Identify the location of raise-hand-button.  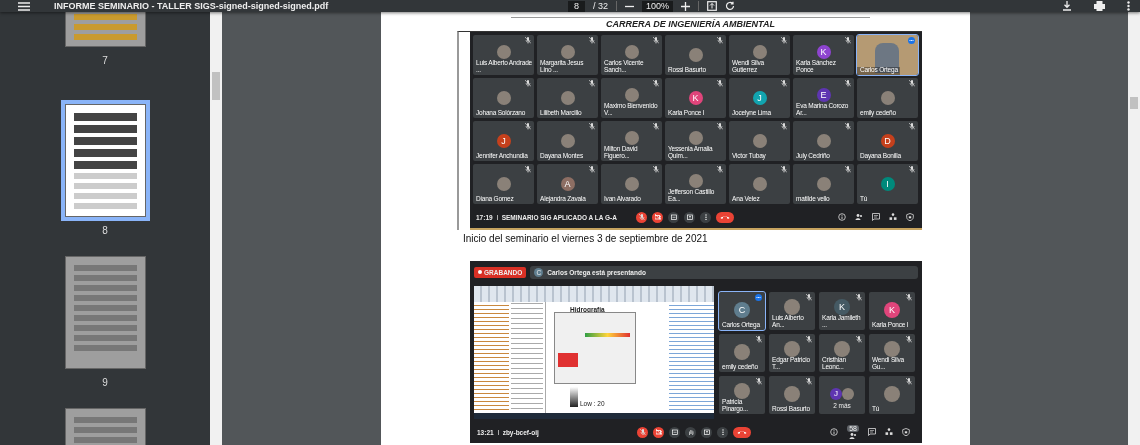
(690, 432).